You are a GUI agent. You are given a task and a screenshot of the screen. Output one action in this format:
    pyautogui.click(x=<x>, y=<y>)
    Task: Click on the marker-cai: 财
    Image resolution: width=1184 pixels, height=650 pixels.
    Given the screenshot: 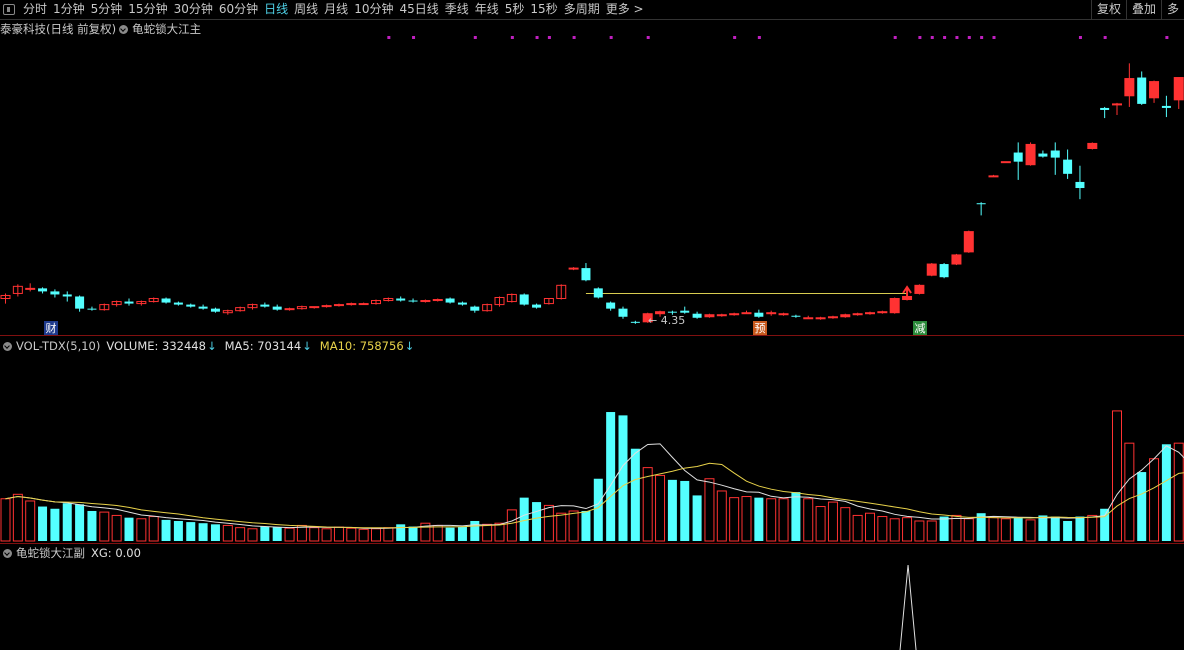 What is the action you would take?
    pyautogui.click(x=51, y=328)
    